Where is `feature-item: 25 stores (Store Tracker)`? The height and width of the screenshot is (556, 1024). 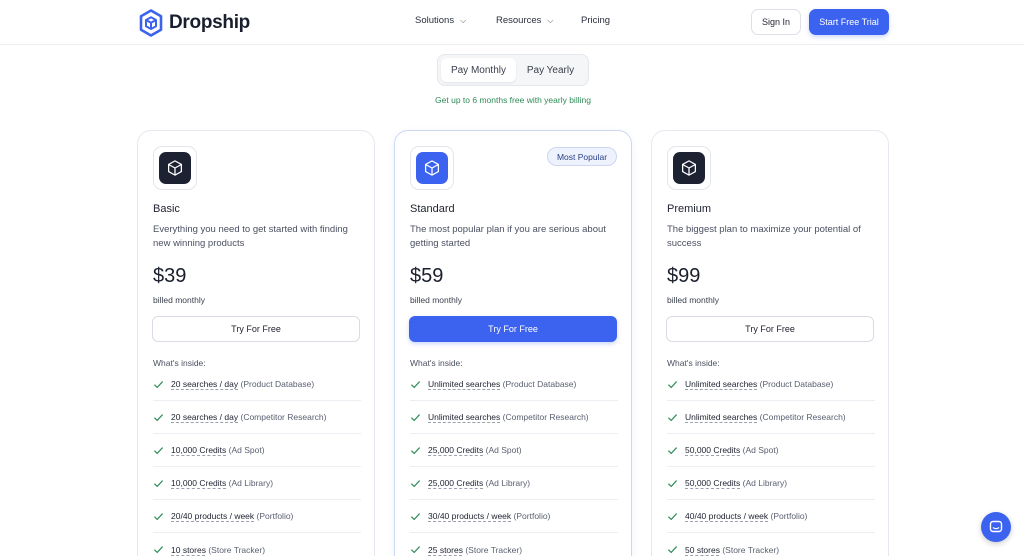
feature-item: 25 stores (Store Tracker) is located at coordinates (514, 544).